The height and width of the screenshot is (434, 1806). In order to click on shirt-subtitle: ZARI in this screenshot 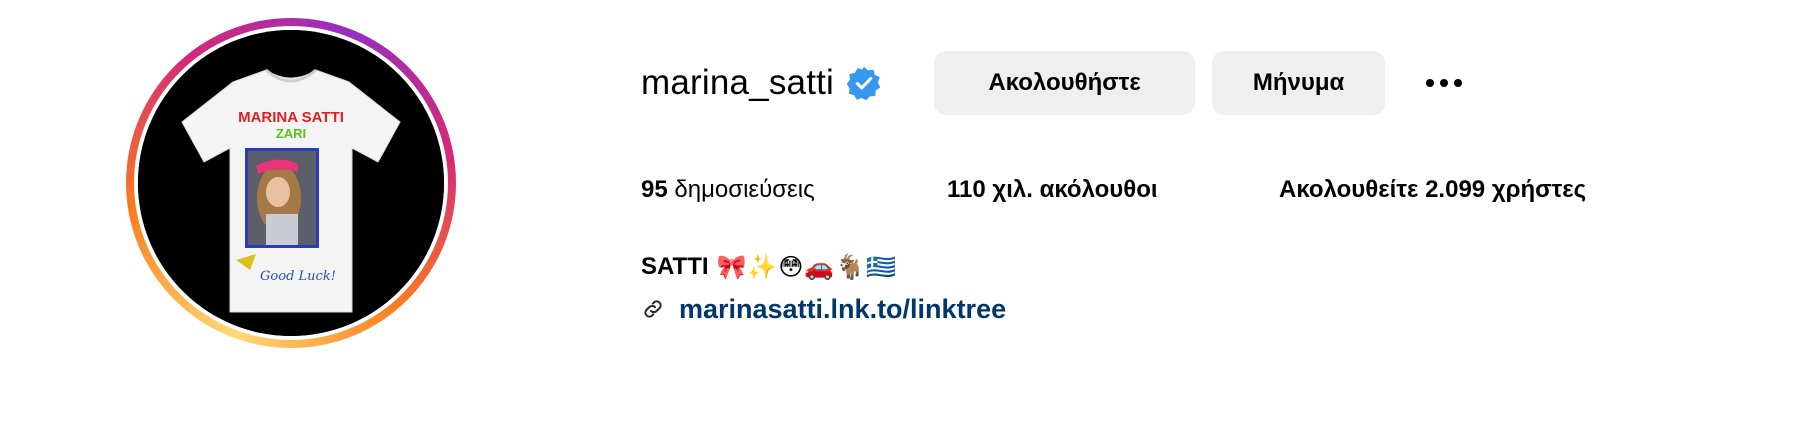, I will do `click(291, 133)`.